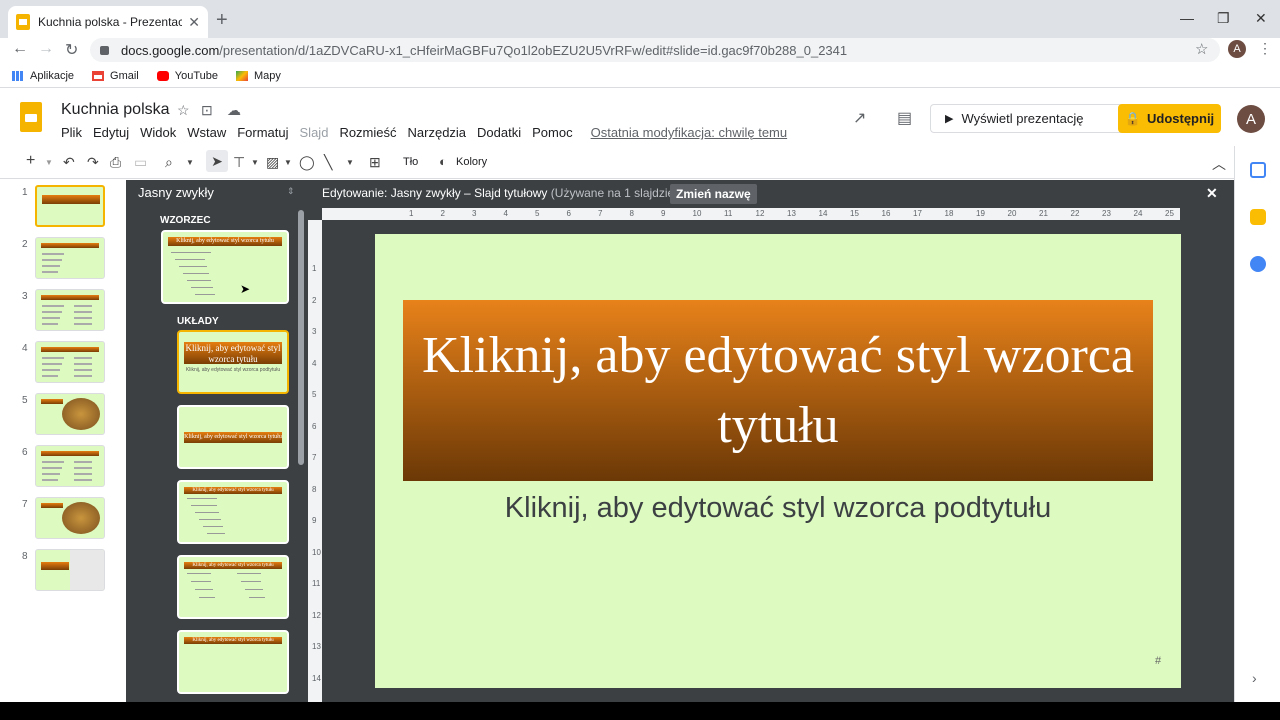 The width and height of the screenshot is (1280, 720). Describe the element at coordinates (886, 213) in the screenshot. I see `ruler-tick-label: 16` at that location.